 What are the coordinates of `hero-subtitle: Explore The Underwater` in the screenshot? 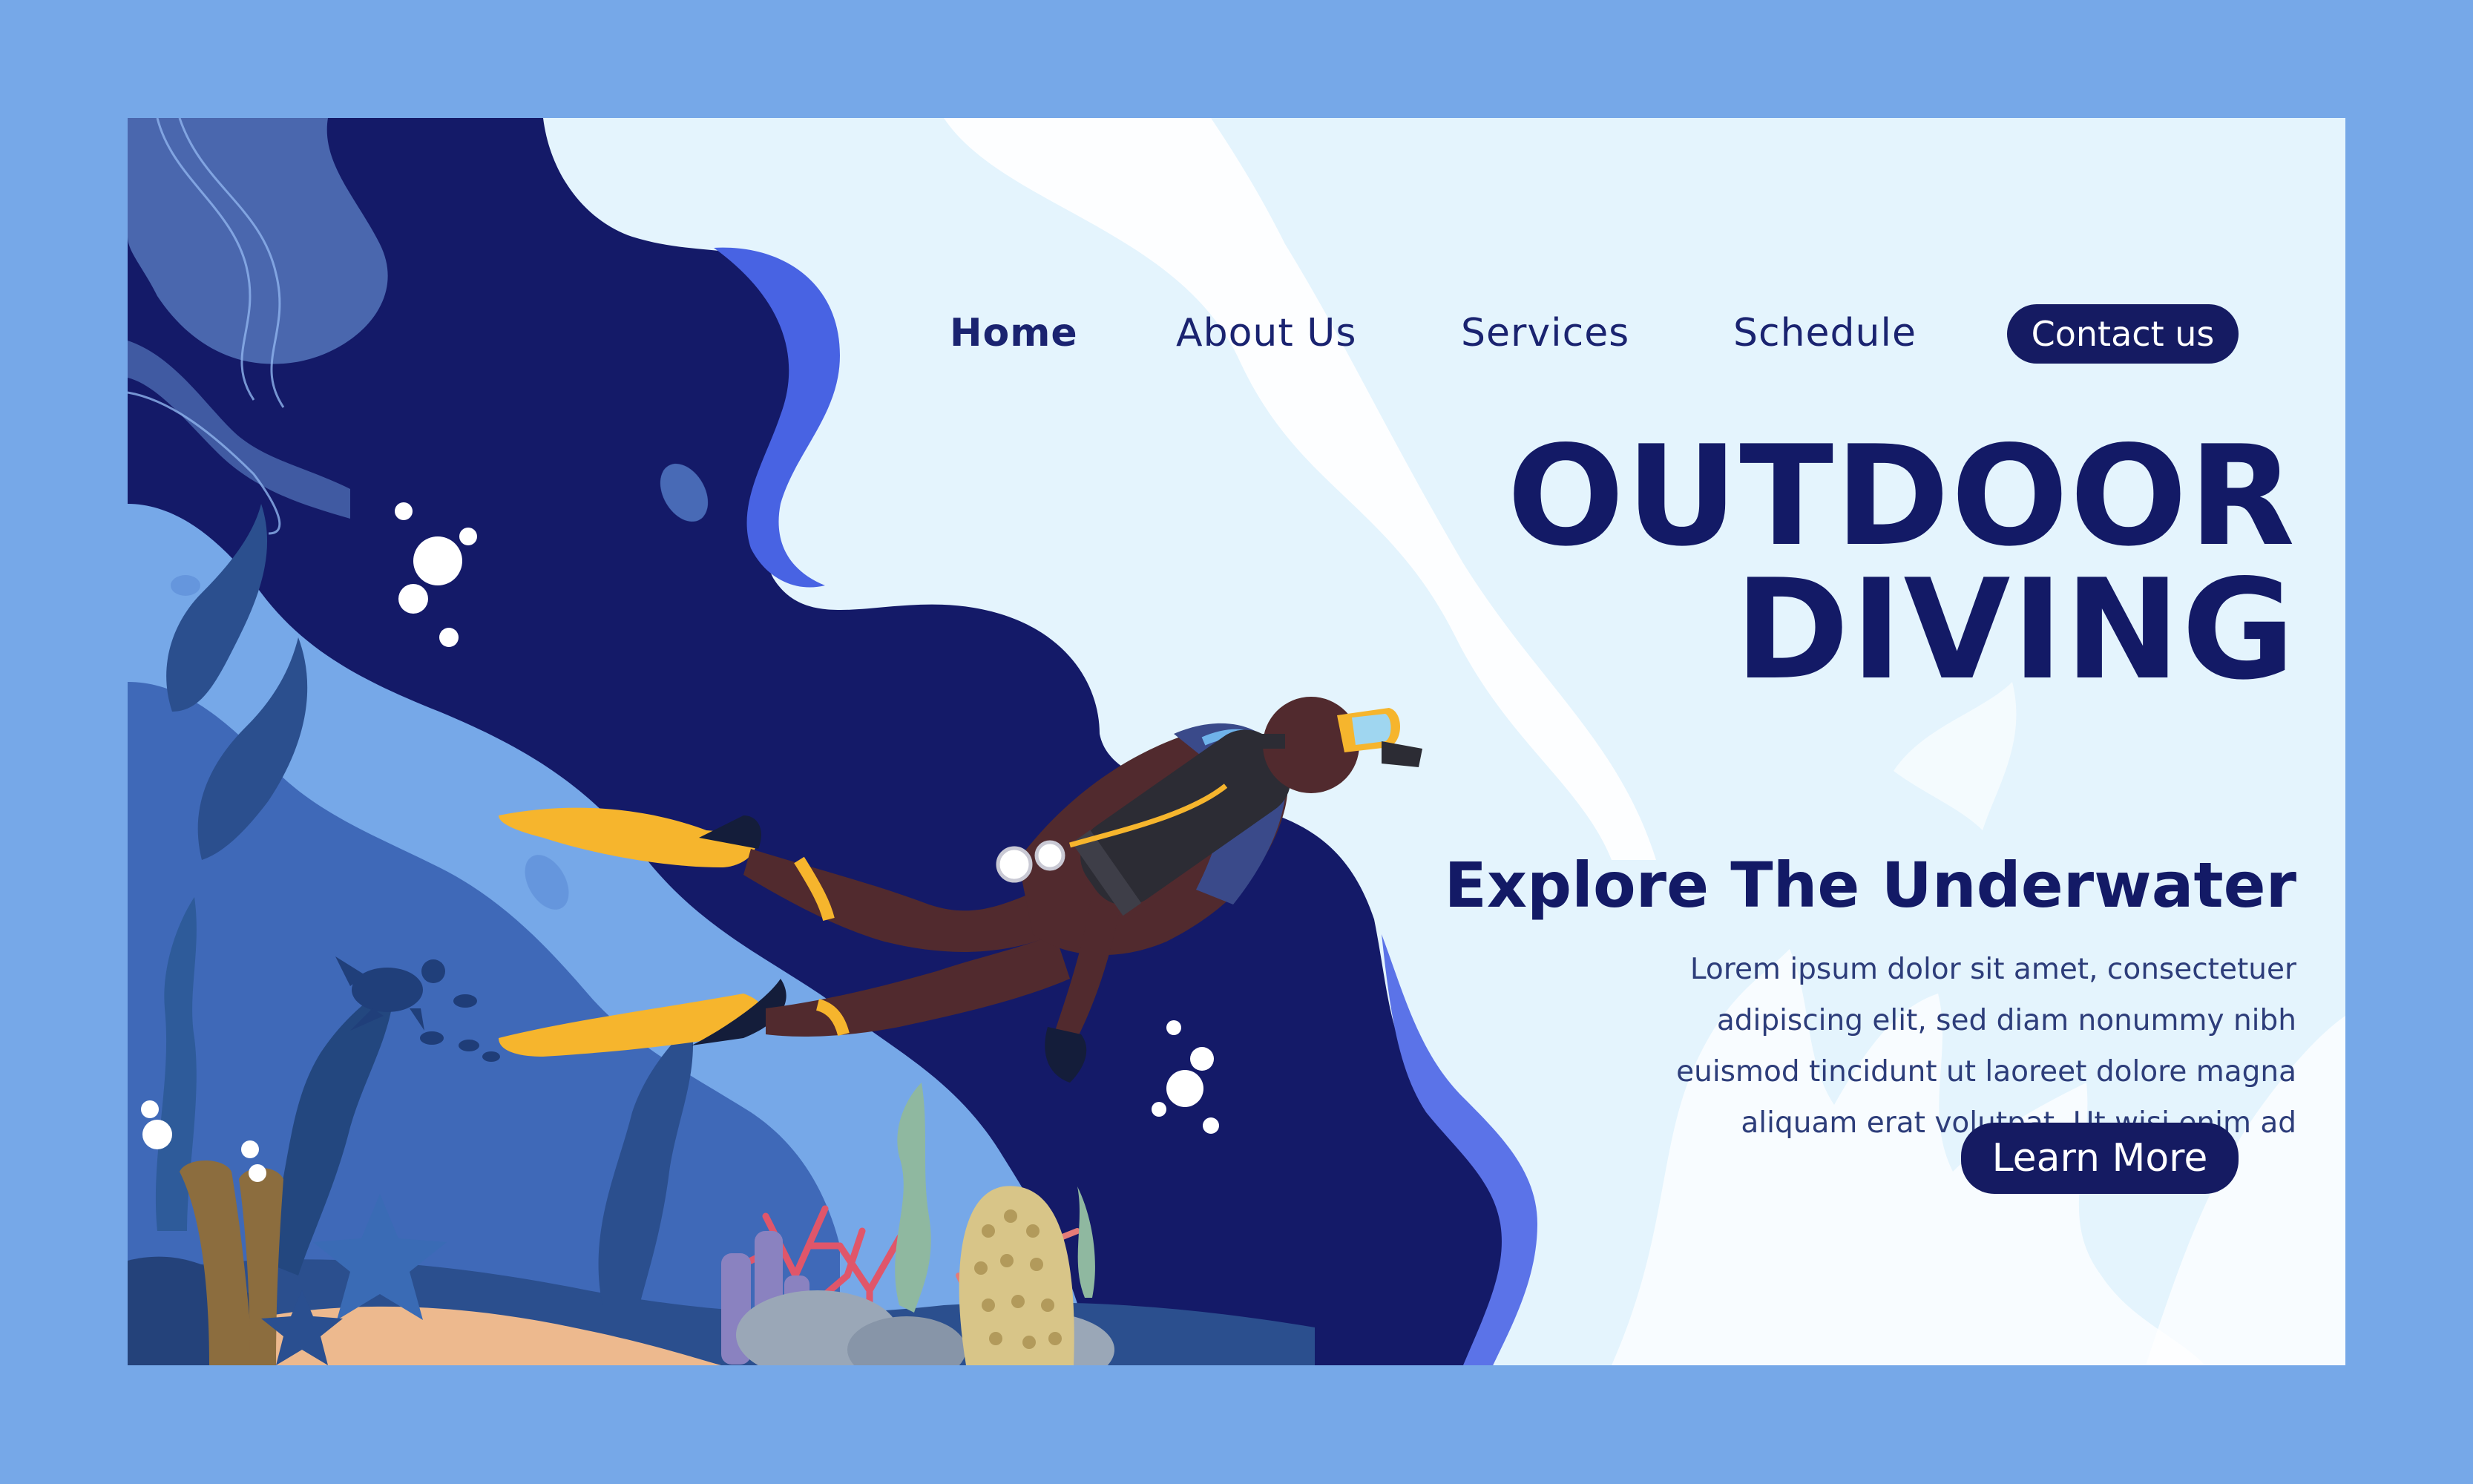 It's located at (1870, 885).